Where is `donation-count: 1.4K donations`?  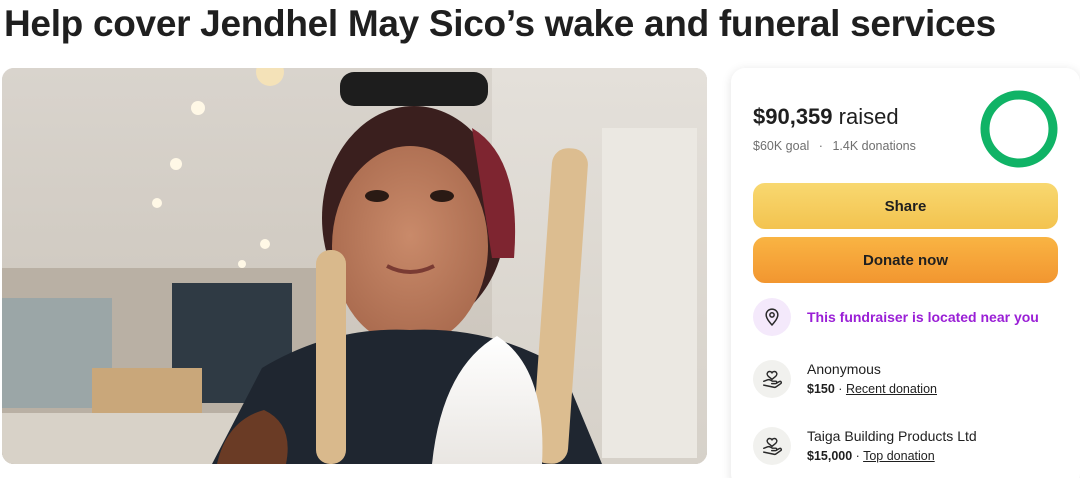
donation-count: 1.4K donations is located at coordinates (874, 146).